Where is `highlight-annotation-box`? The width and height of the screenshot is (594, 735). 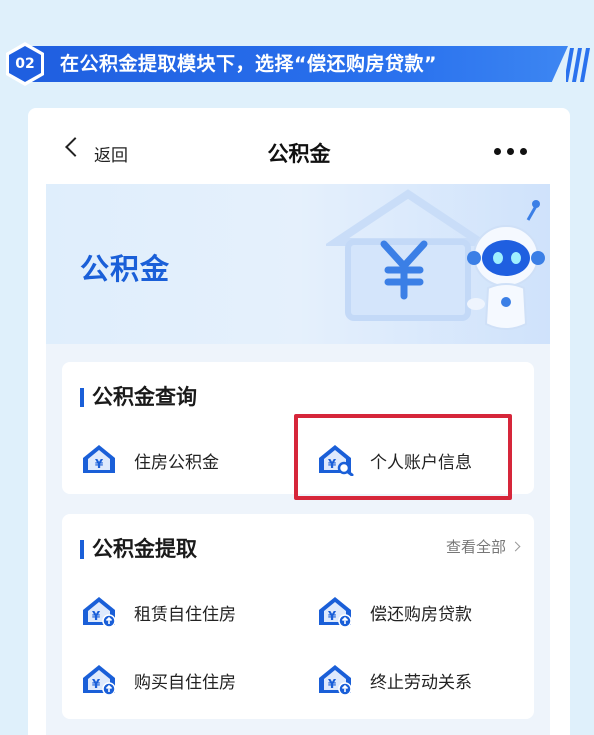 highlight-annotation-box is located at coordinates (403, 457).